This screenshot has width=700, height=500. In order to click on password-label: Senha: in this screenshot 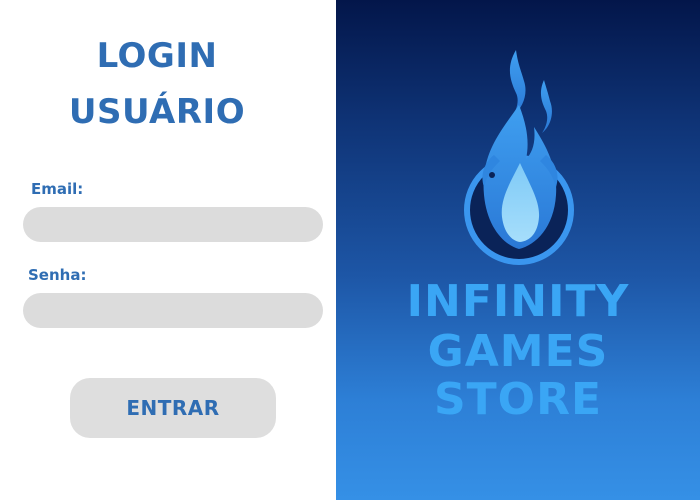, I will do `click(57, 275)`.